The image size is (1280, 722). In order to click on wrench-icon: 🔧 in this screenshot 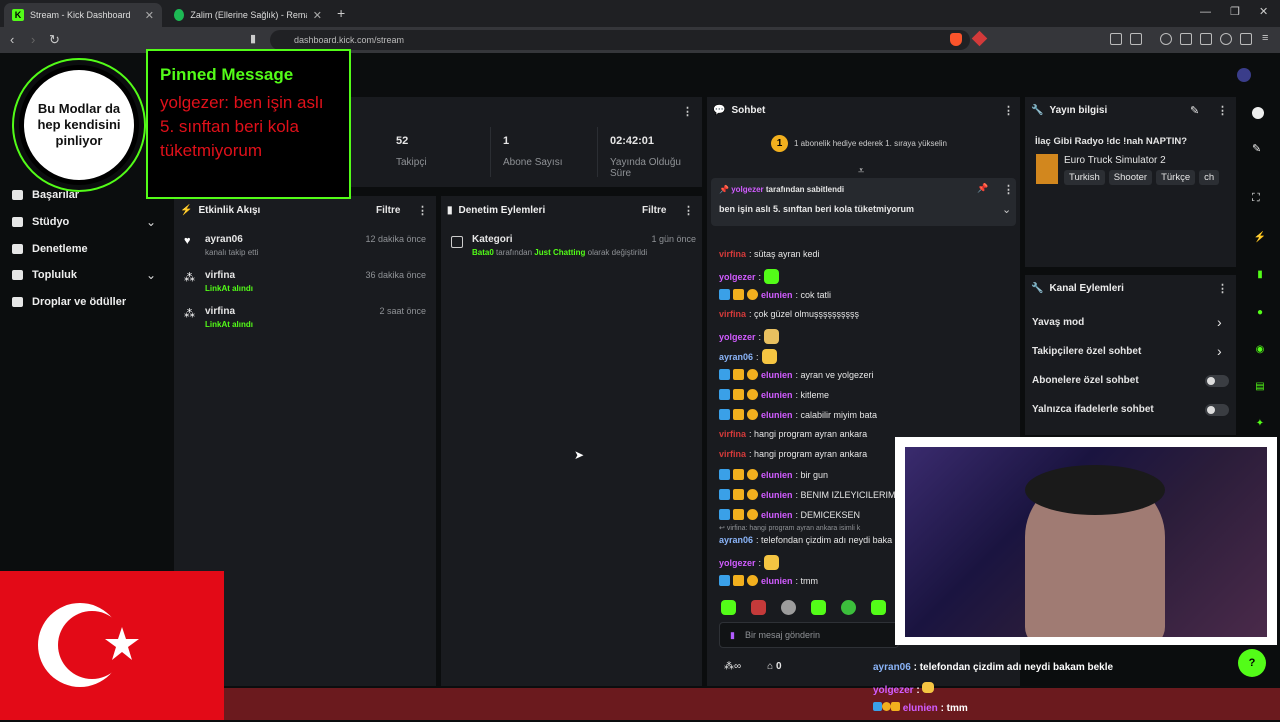, I will do `click(1037, 288)`.